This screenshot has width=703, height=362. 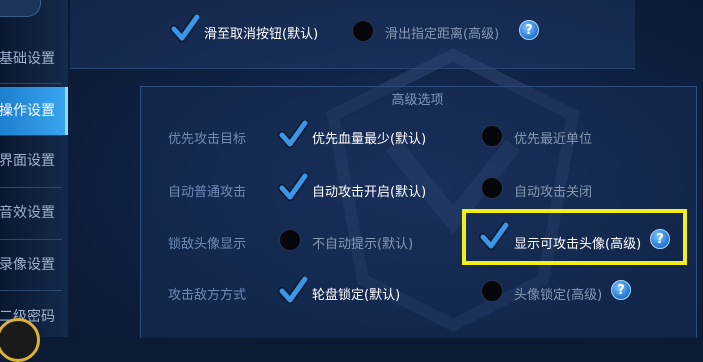 What do you see at coordinates (363, 31) in the screenshot?
I see `slide-distance-radio` at bounding box center [363, 31].